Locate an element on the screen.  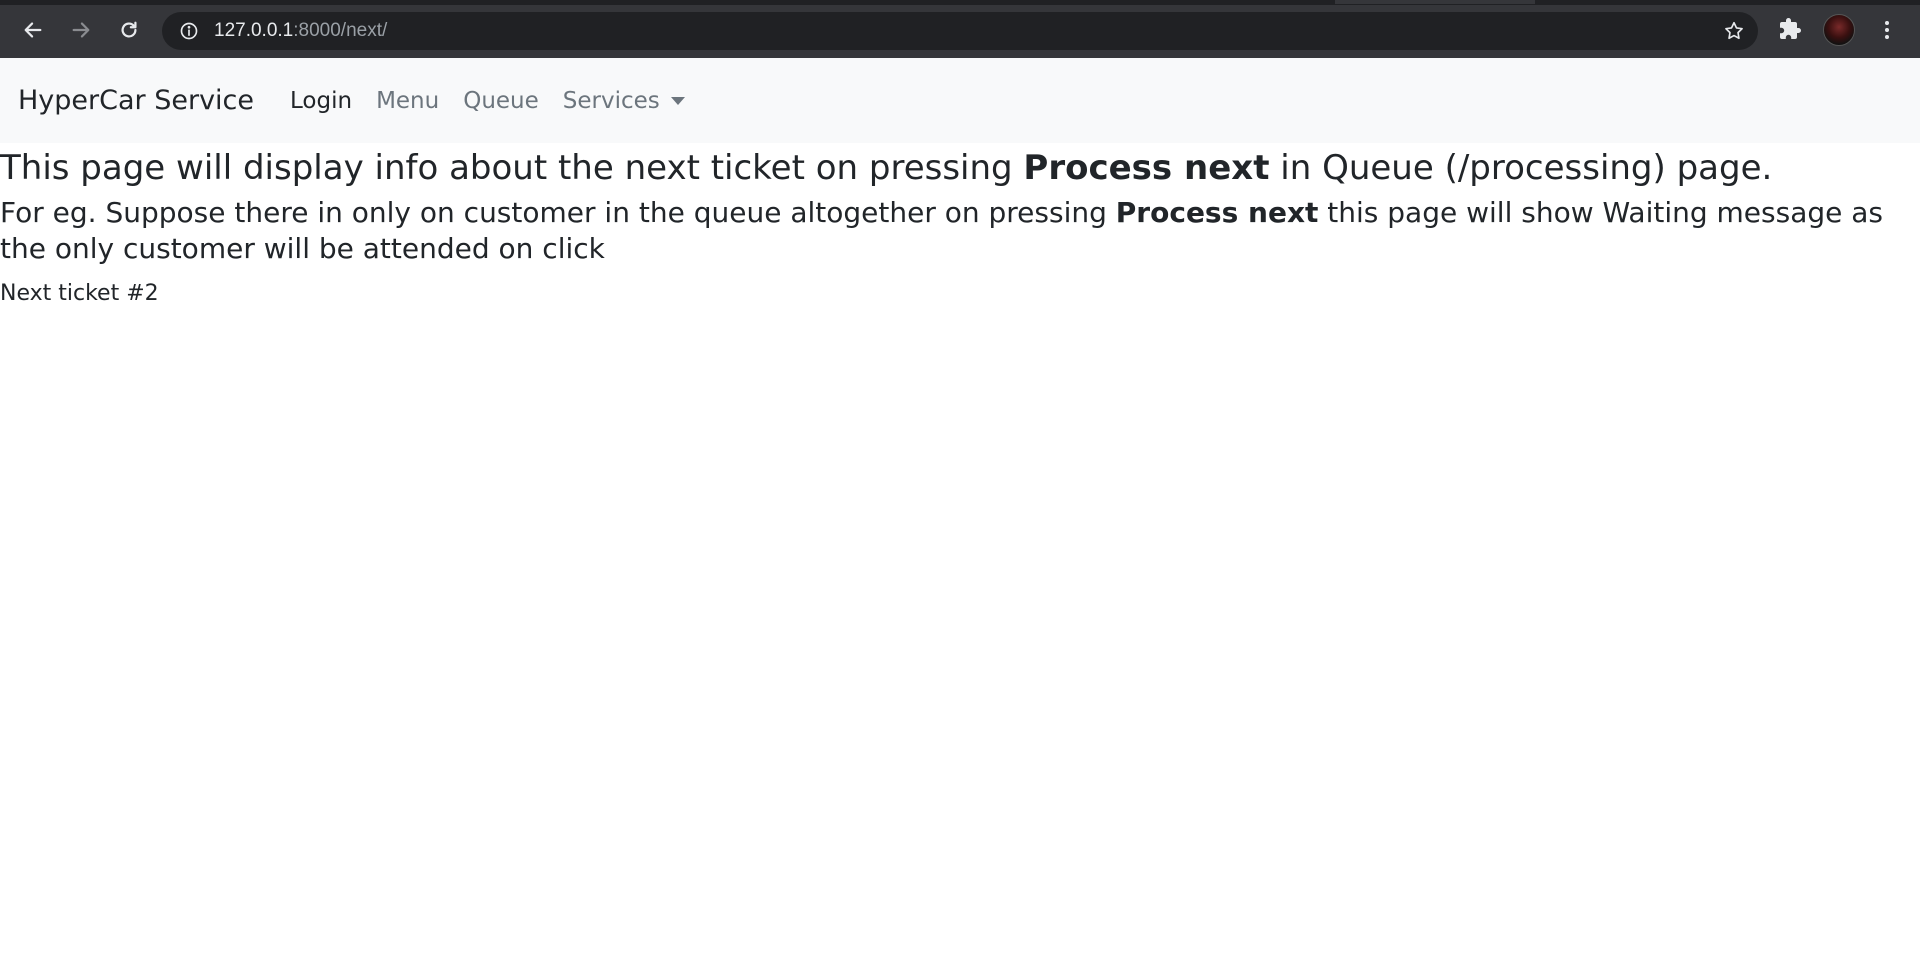
back-button is located at coordinates (33, 30).